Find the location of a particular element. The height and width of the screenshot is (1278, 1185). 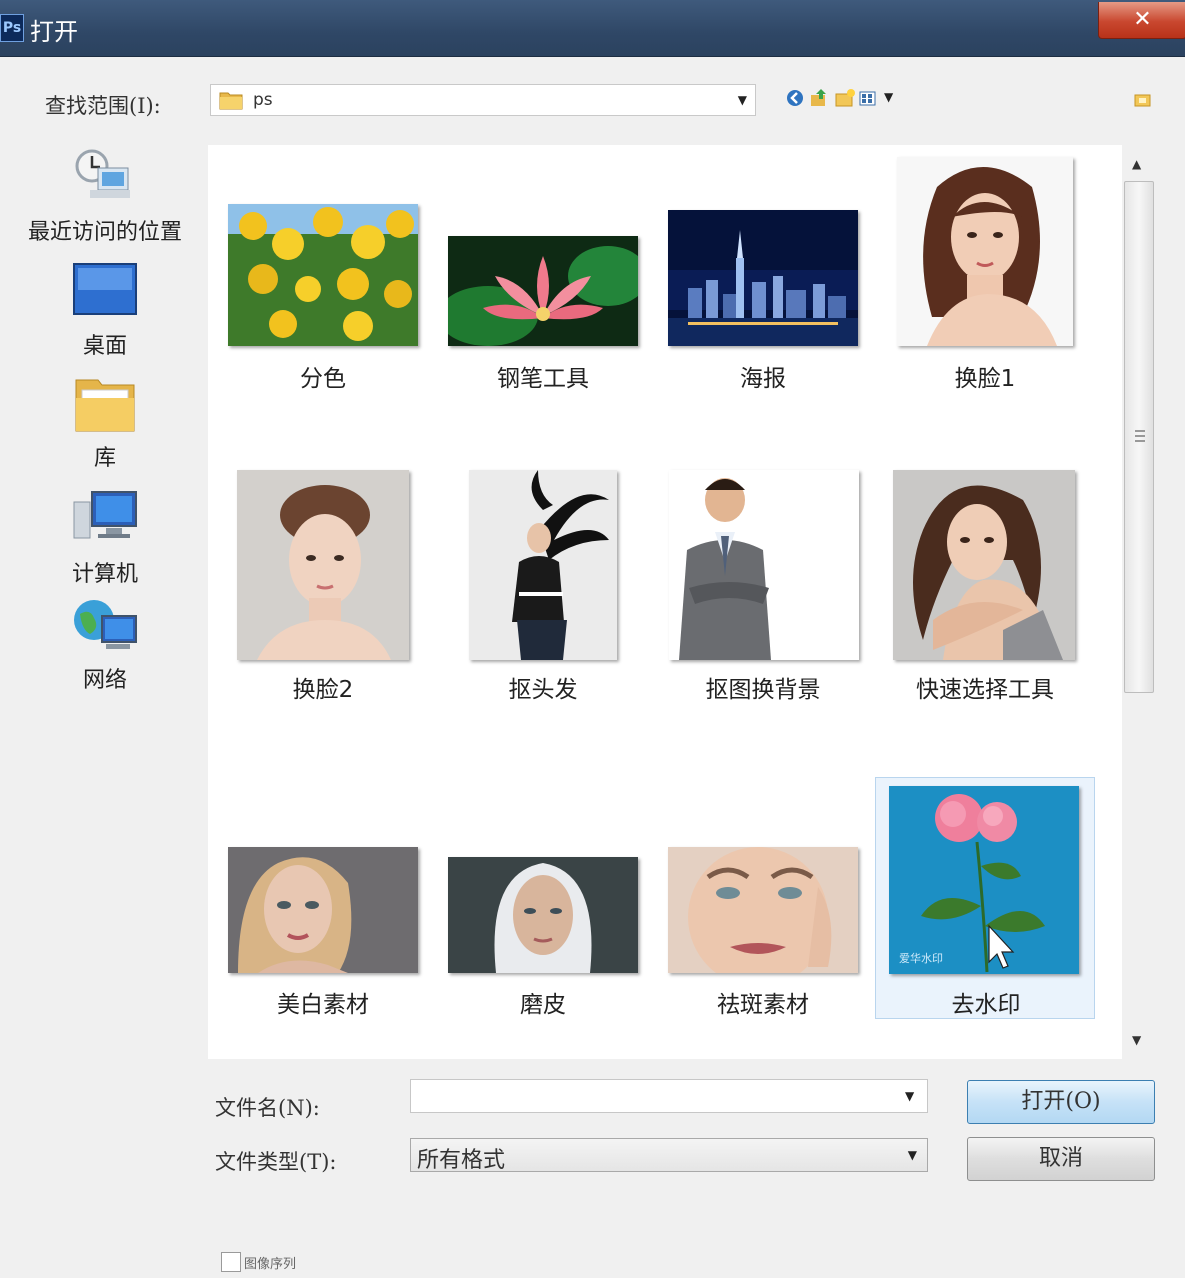

place-label: 计算机 is located at coordinates (104, 574).